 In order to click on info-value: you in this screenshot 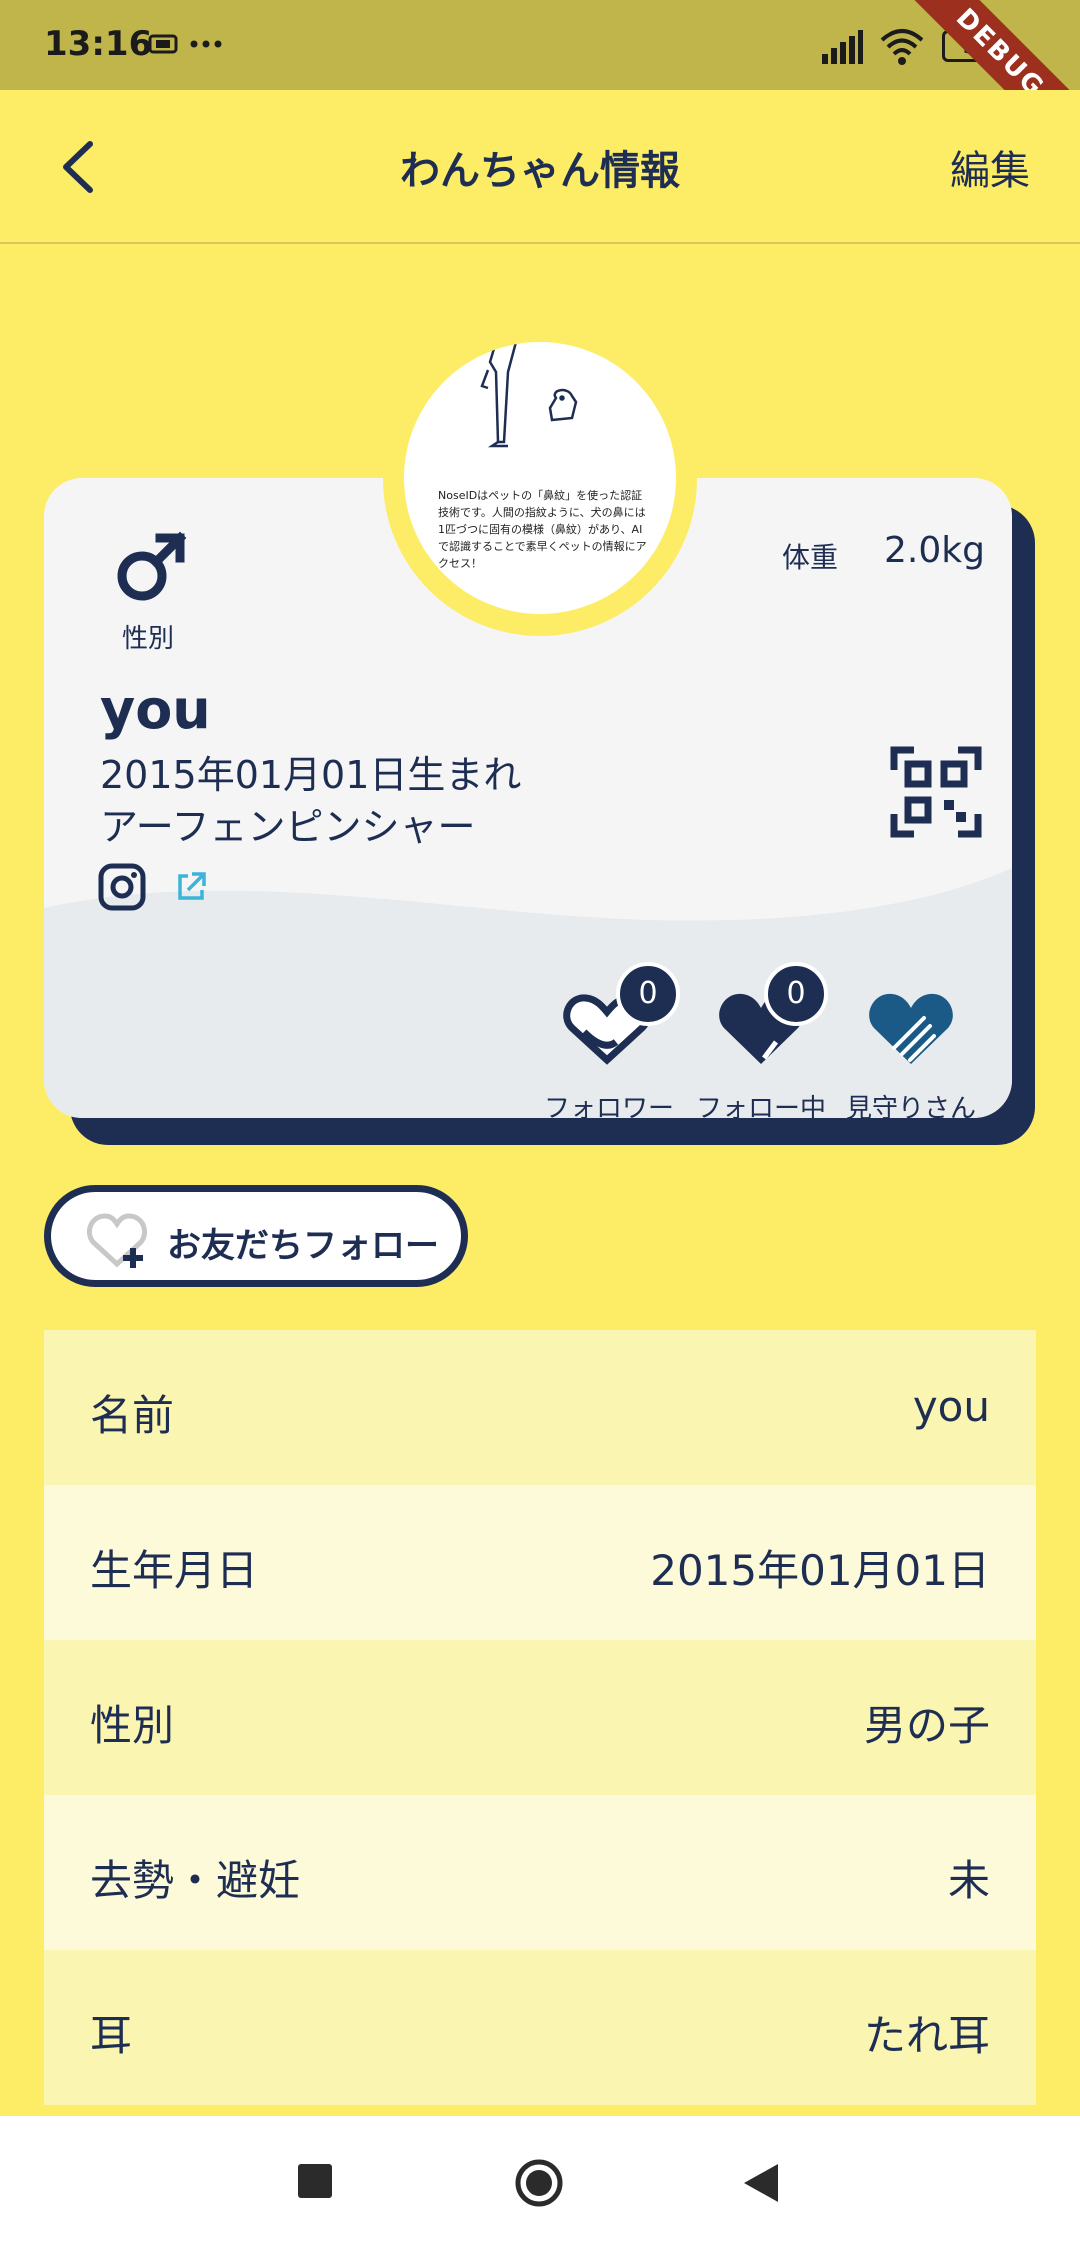, I will do `click(951, 1406)`.